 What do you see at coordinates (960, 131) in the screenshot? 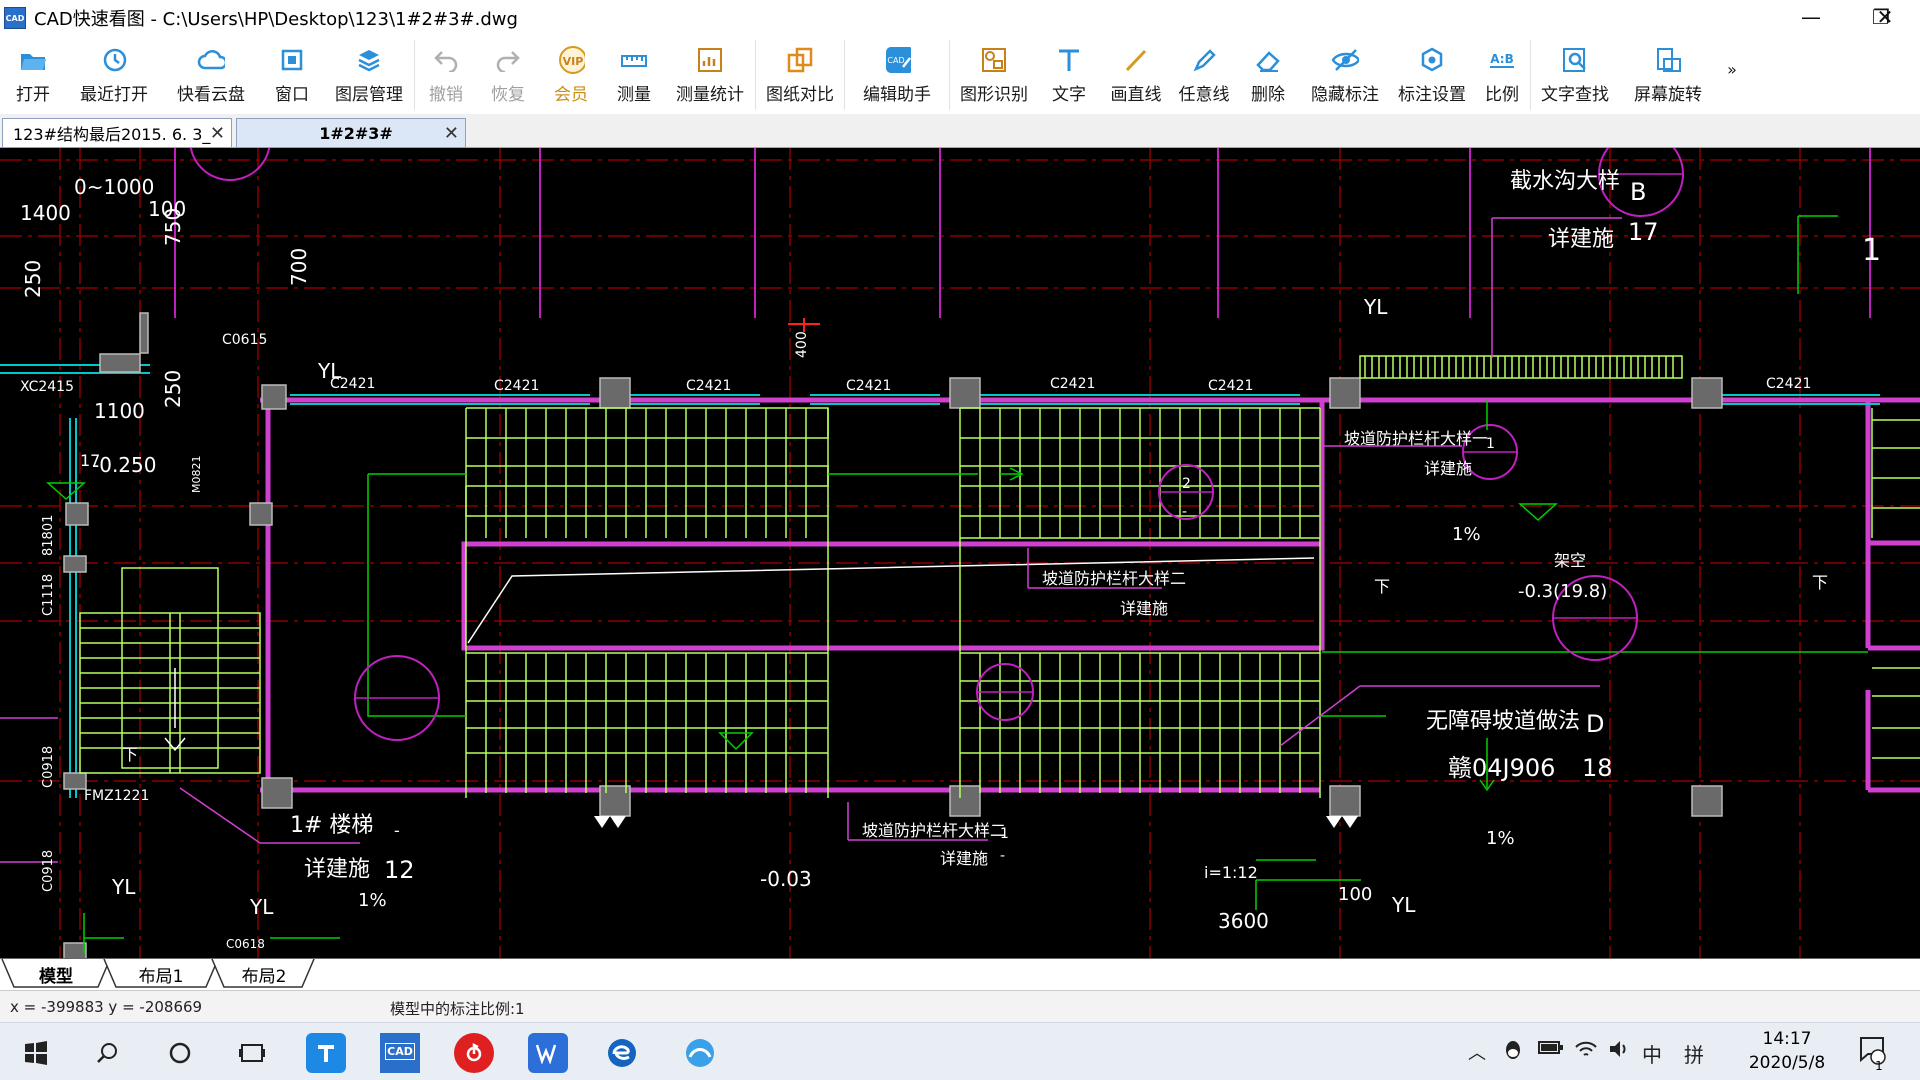
I see `document-tabbar: 123#结构最后2015. 6. 3_ ✕ 1#2#3# ✕` at bounding box center [960, 131].